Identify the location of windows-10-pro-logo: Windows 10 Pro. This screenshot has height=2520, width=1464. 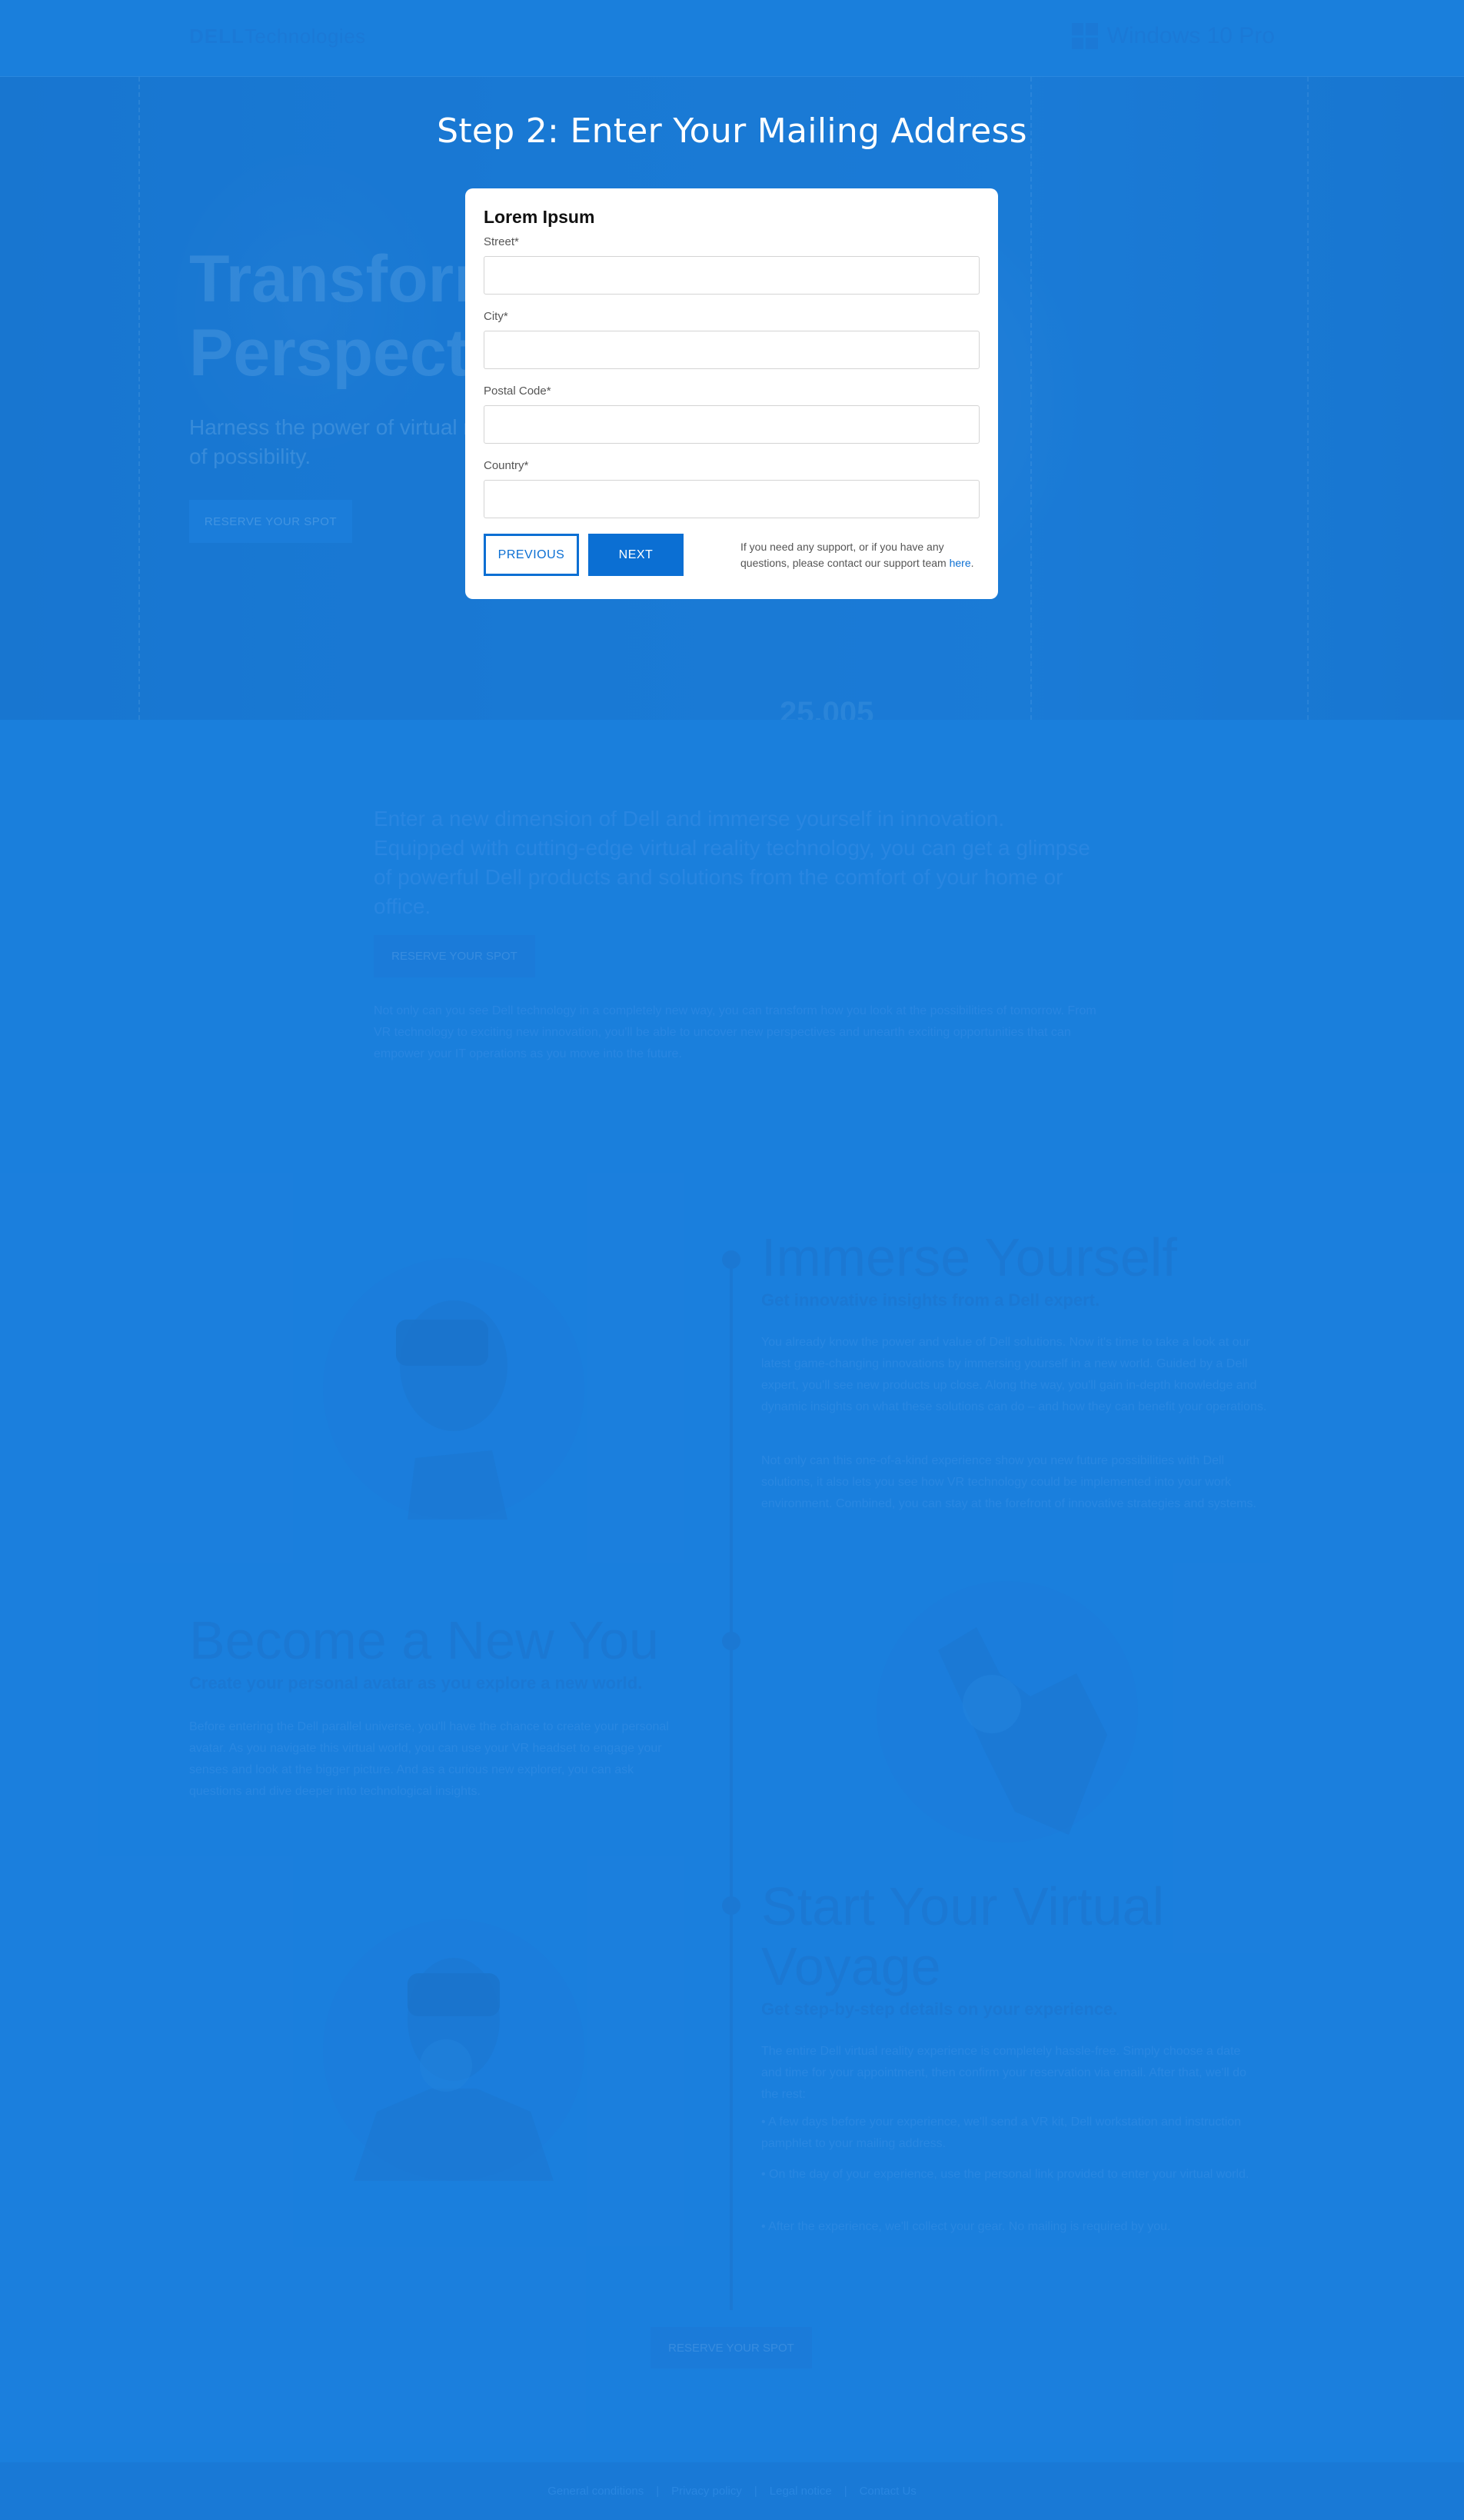
(1173, 36).